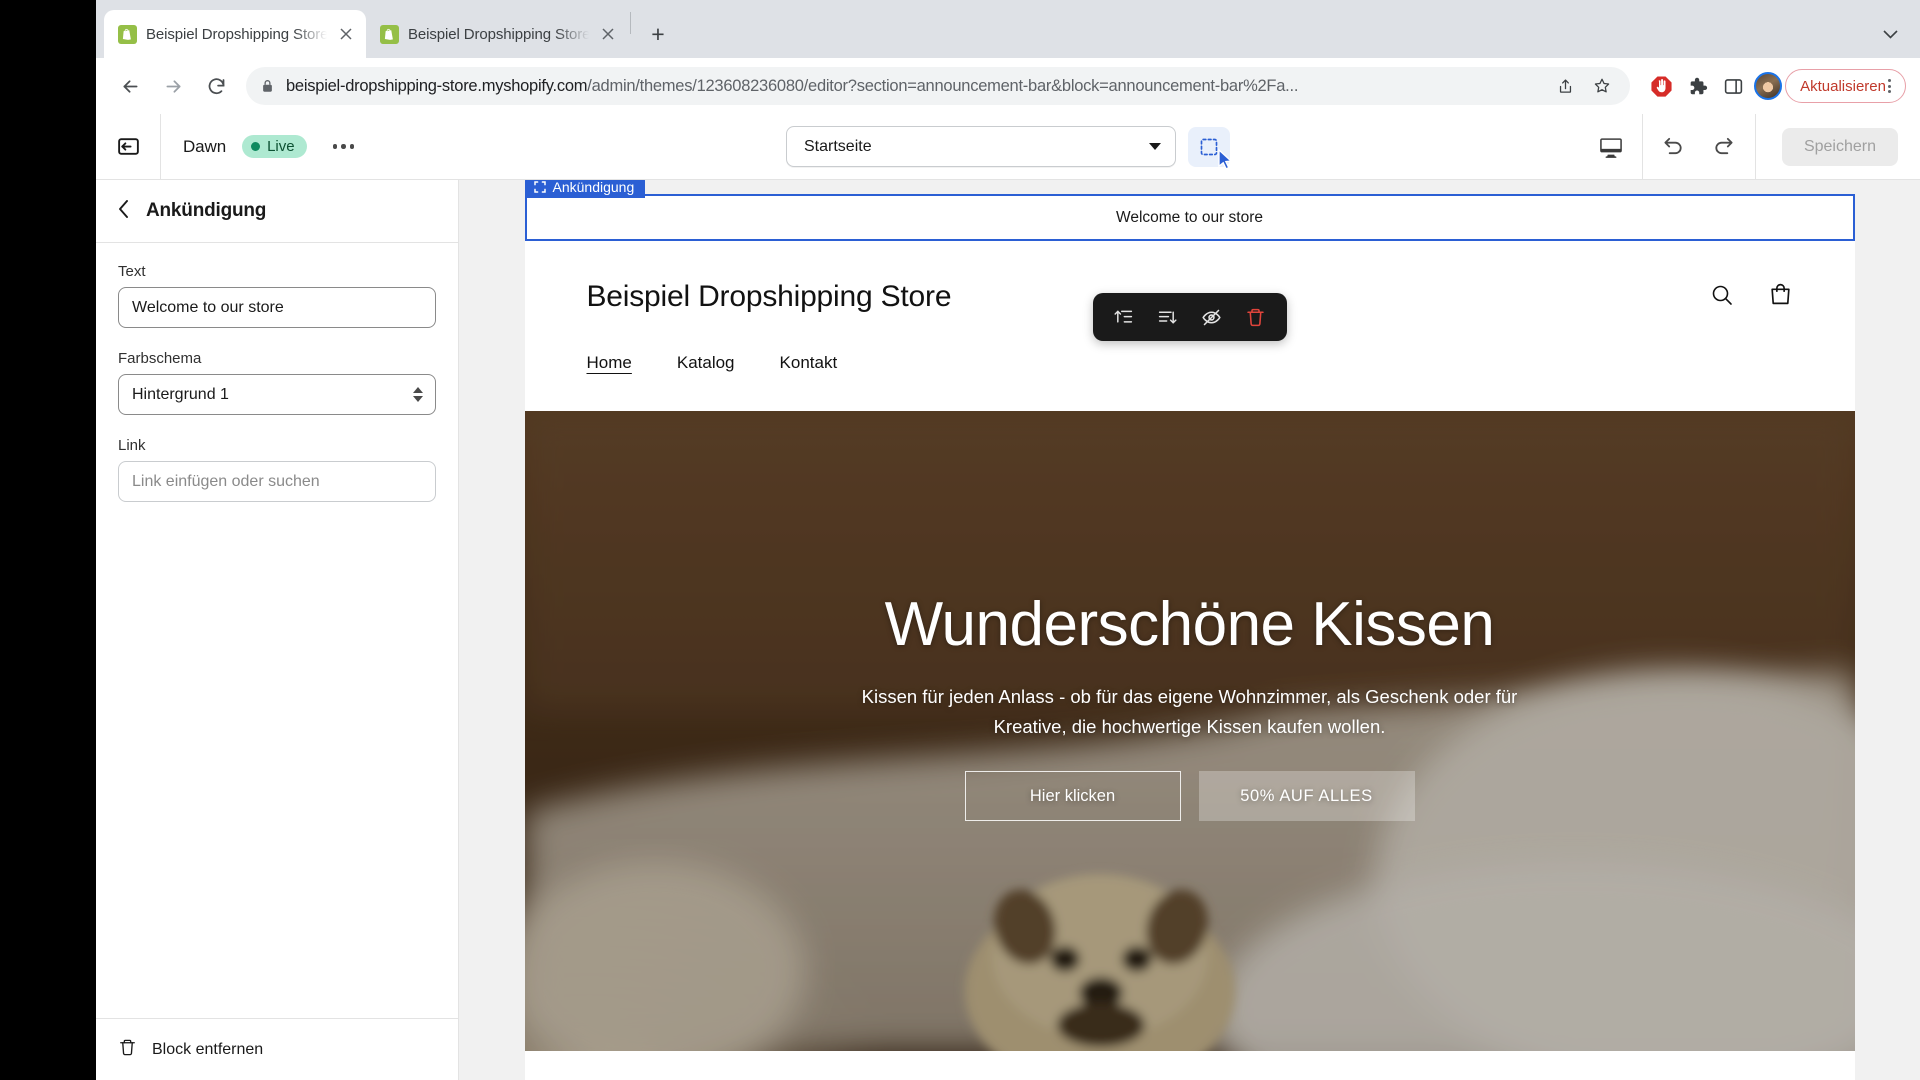 This screenshot has height=1080, width=1920. What do you see at coordinates (1714, 86) in the screenshot?
I see `extension-icons` at bounding box center [1714, 86].